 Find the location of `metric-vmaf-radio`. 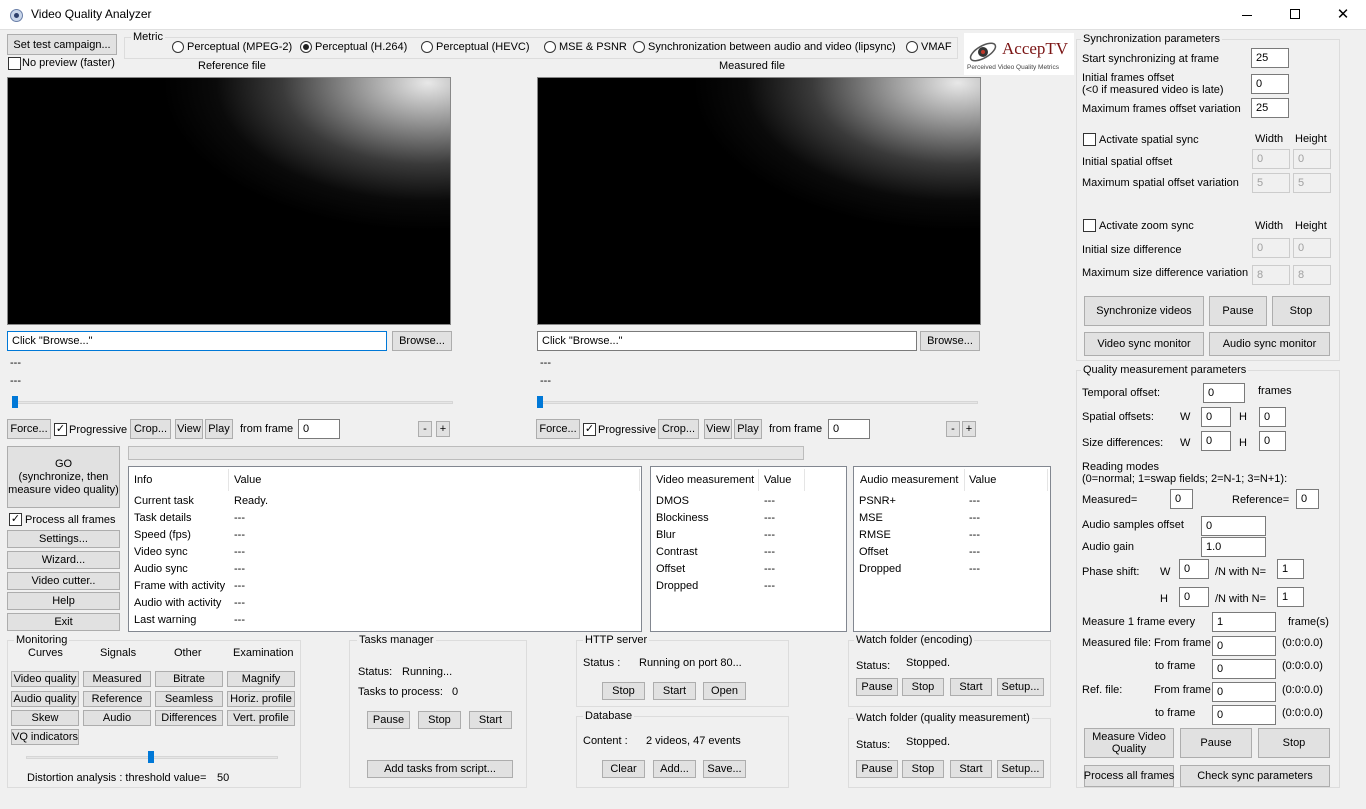

metric-vmaf-radio is located at coordinates (912, 47).